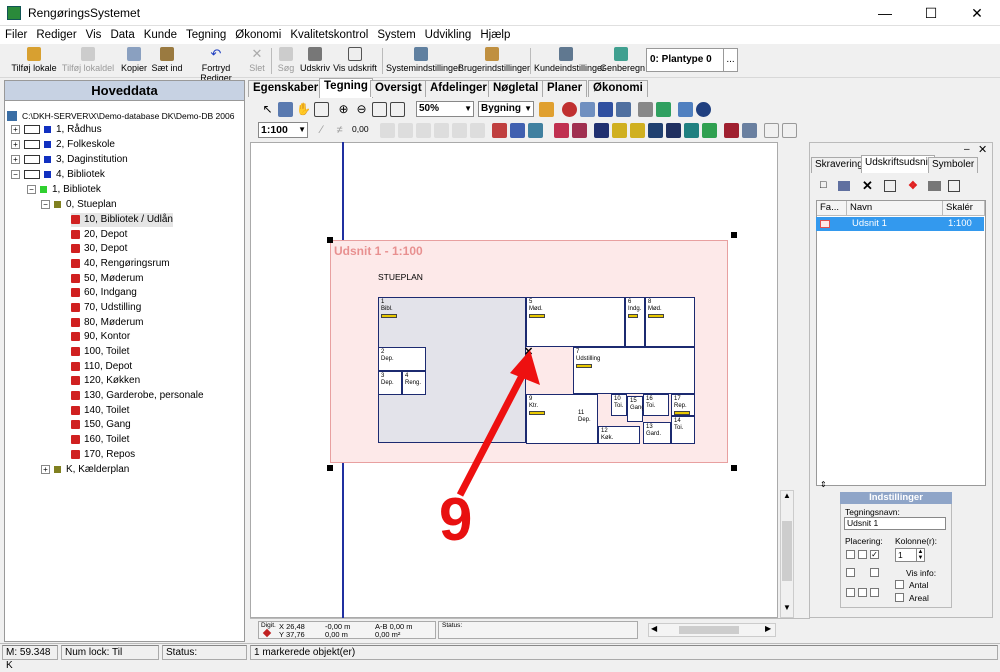 This screenshot has width=1000, height=672. Describe the element at coordinates (167, 61) in the screenshot. I see `paste-button: Sæt ind` at that location.